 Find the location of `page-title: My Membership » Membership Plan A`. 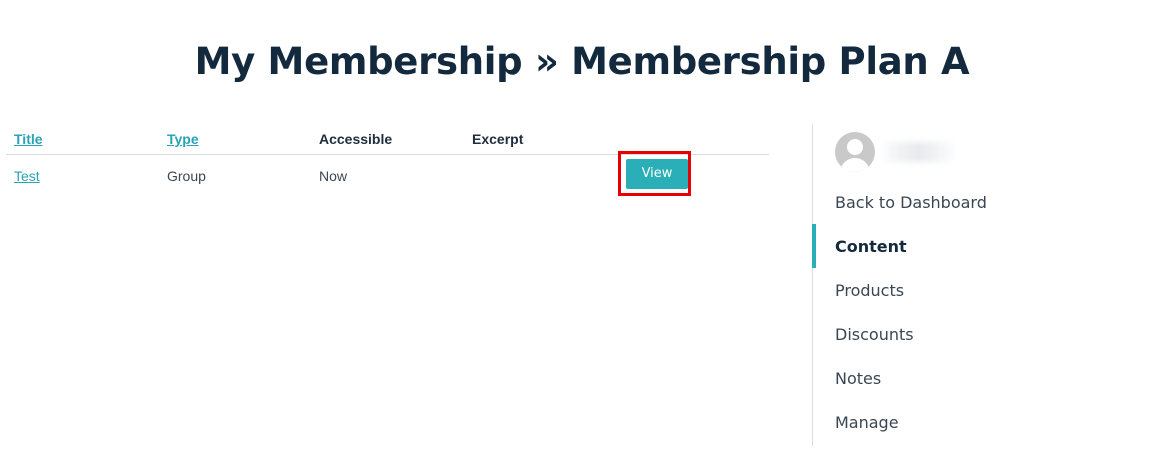

page-title: My Membership » Membership Plan A is located at coordinates (582, 61).